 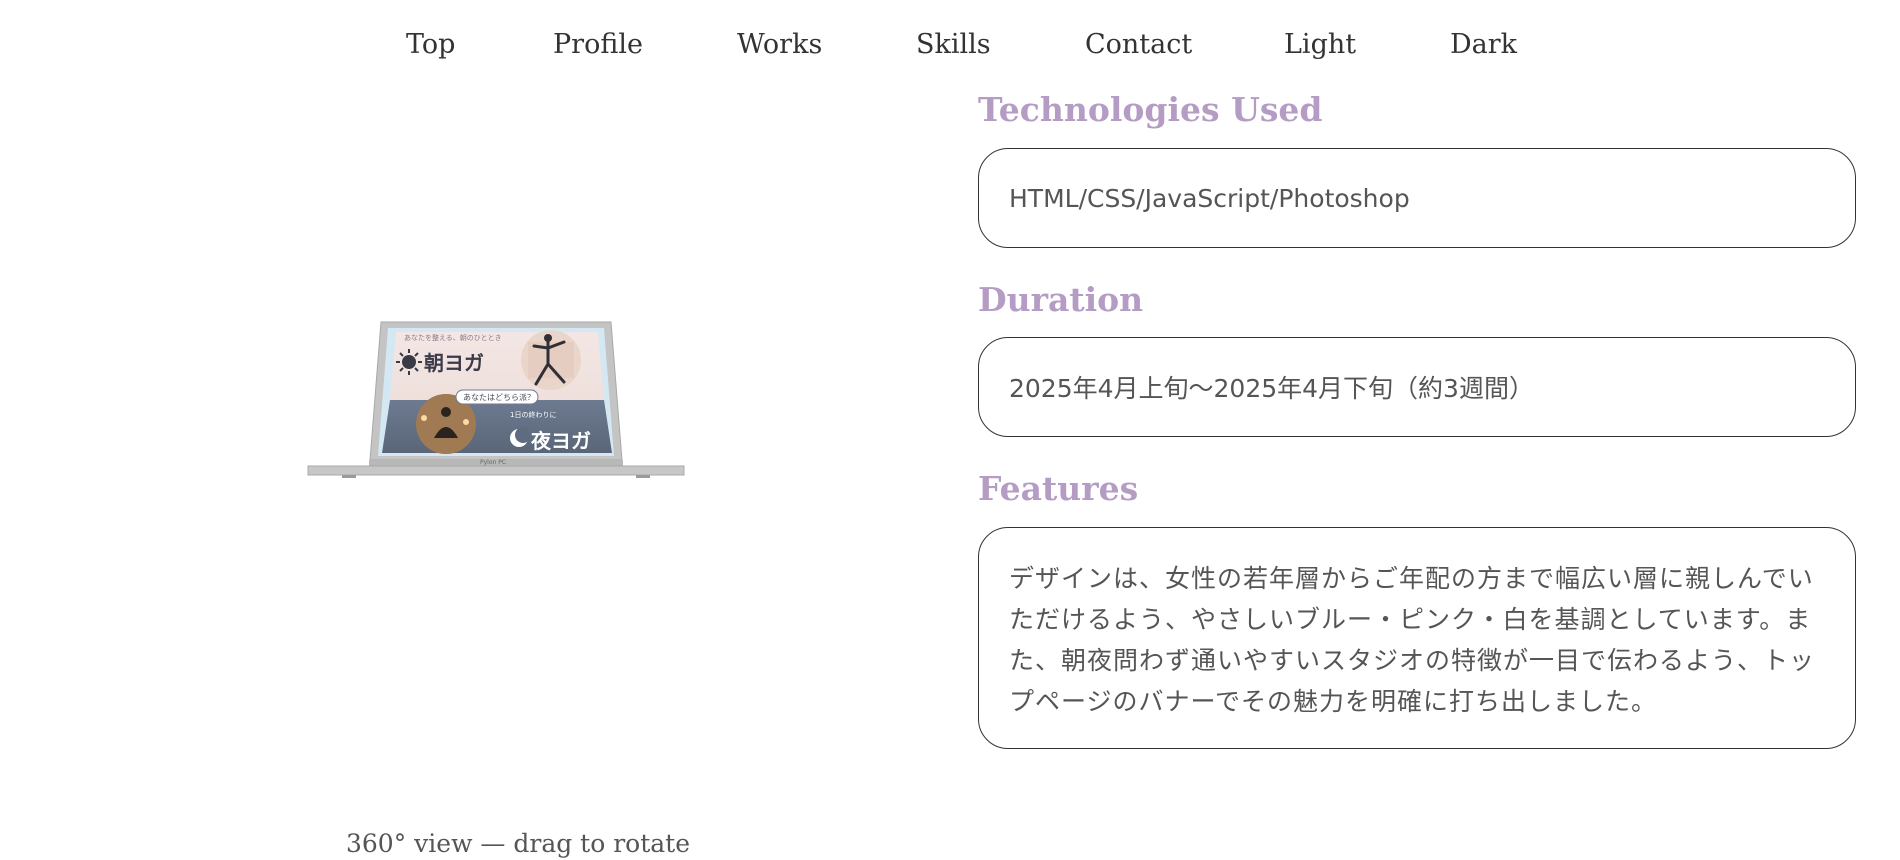 What do you see at coordinates (560, 441) in the screenshot?
I see `svg-text: 夜ヨガ` at bounding box center [560, 441].